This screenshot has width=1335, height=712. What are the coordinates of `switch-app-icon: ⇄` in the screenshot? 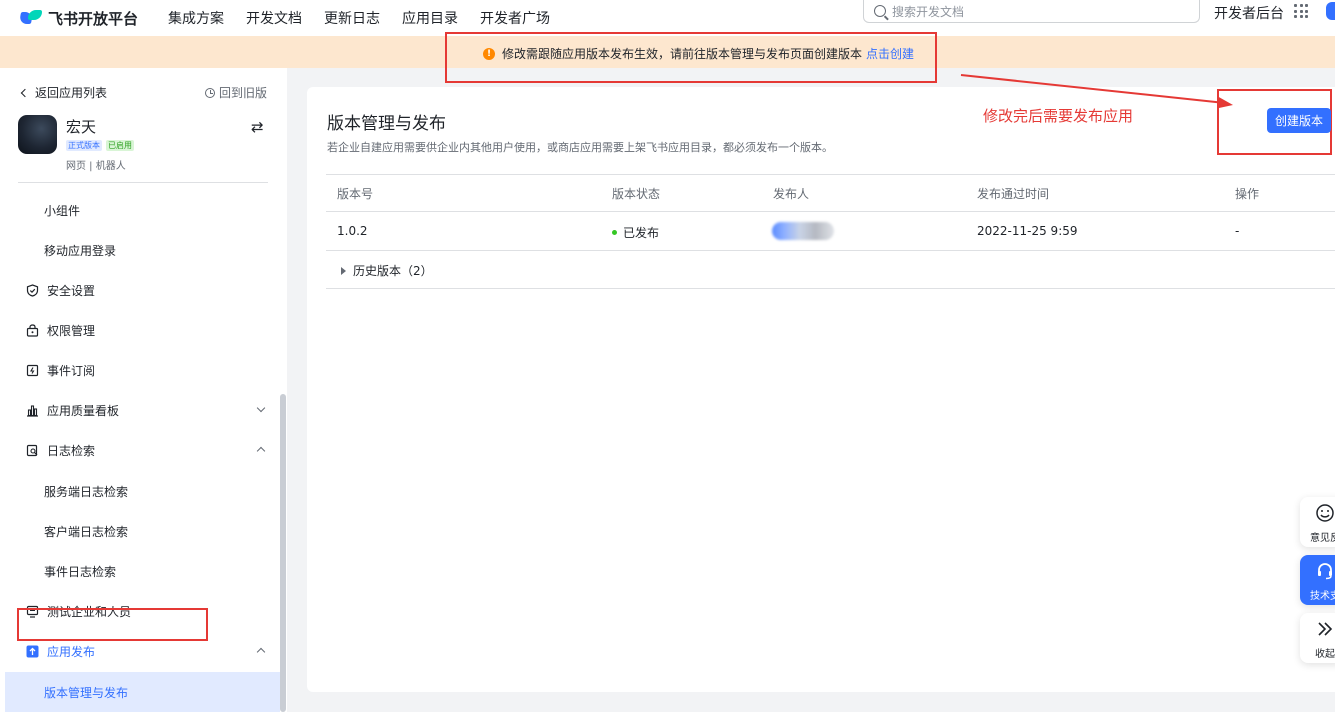 It's located at (257, 127).